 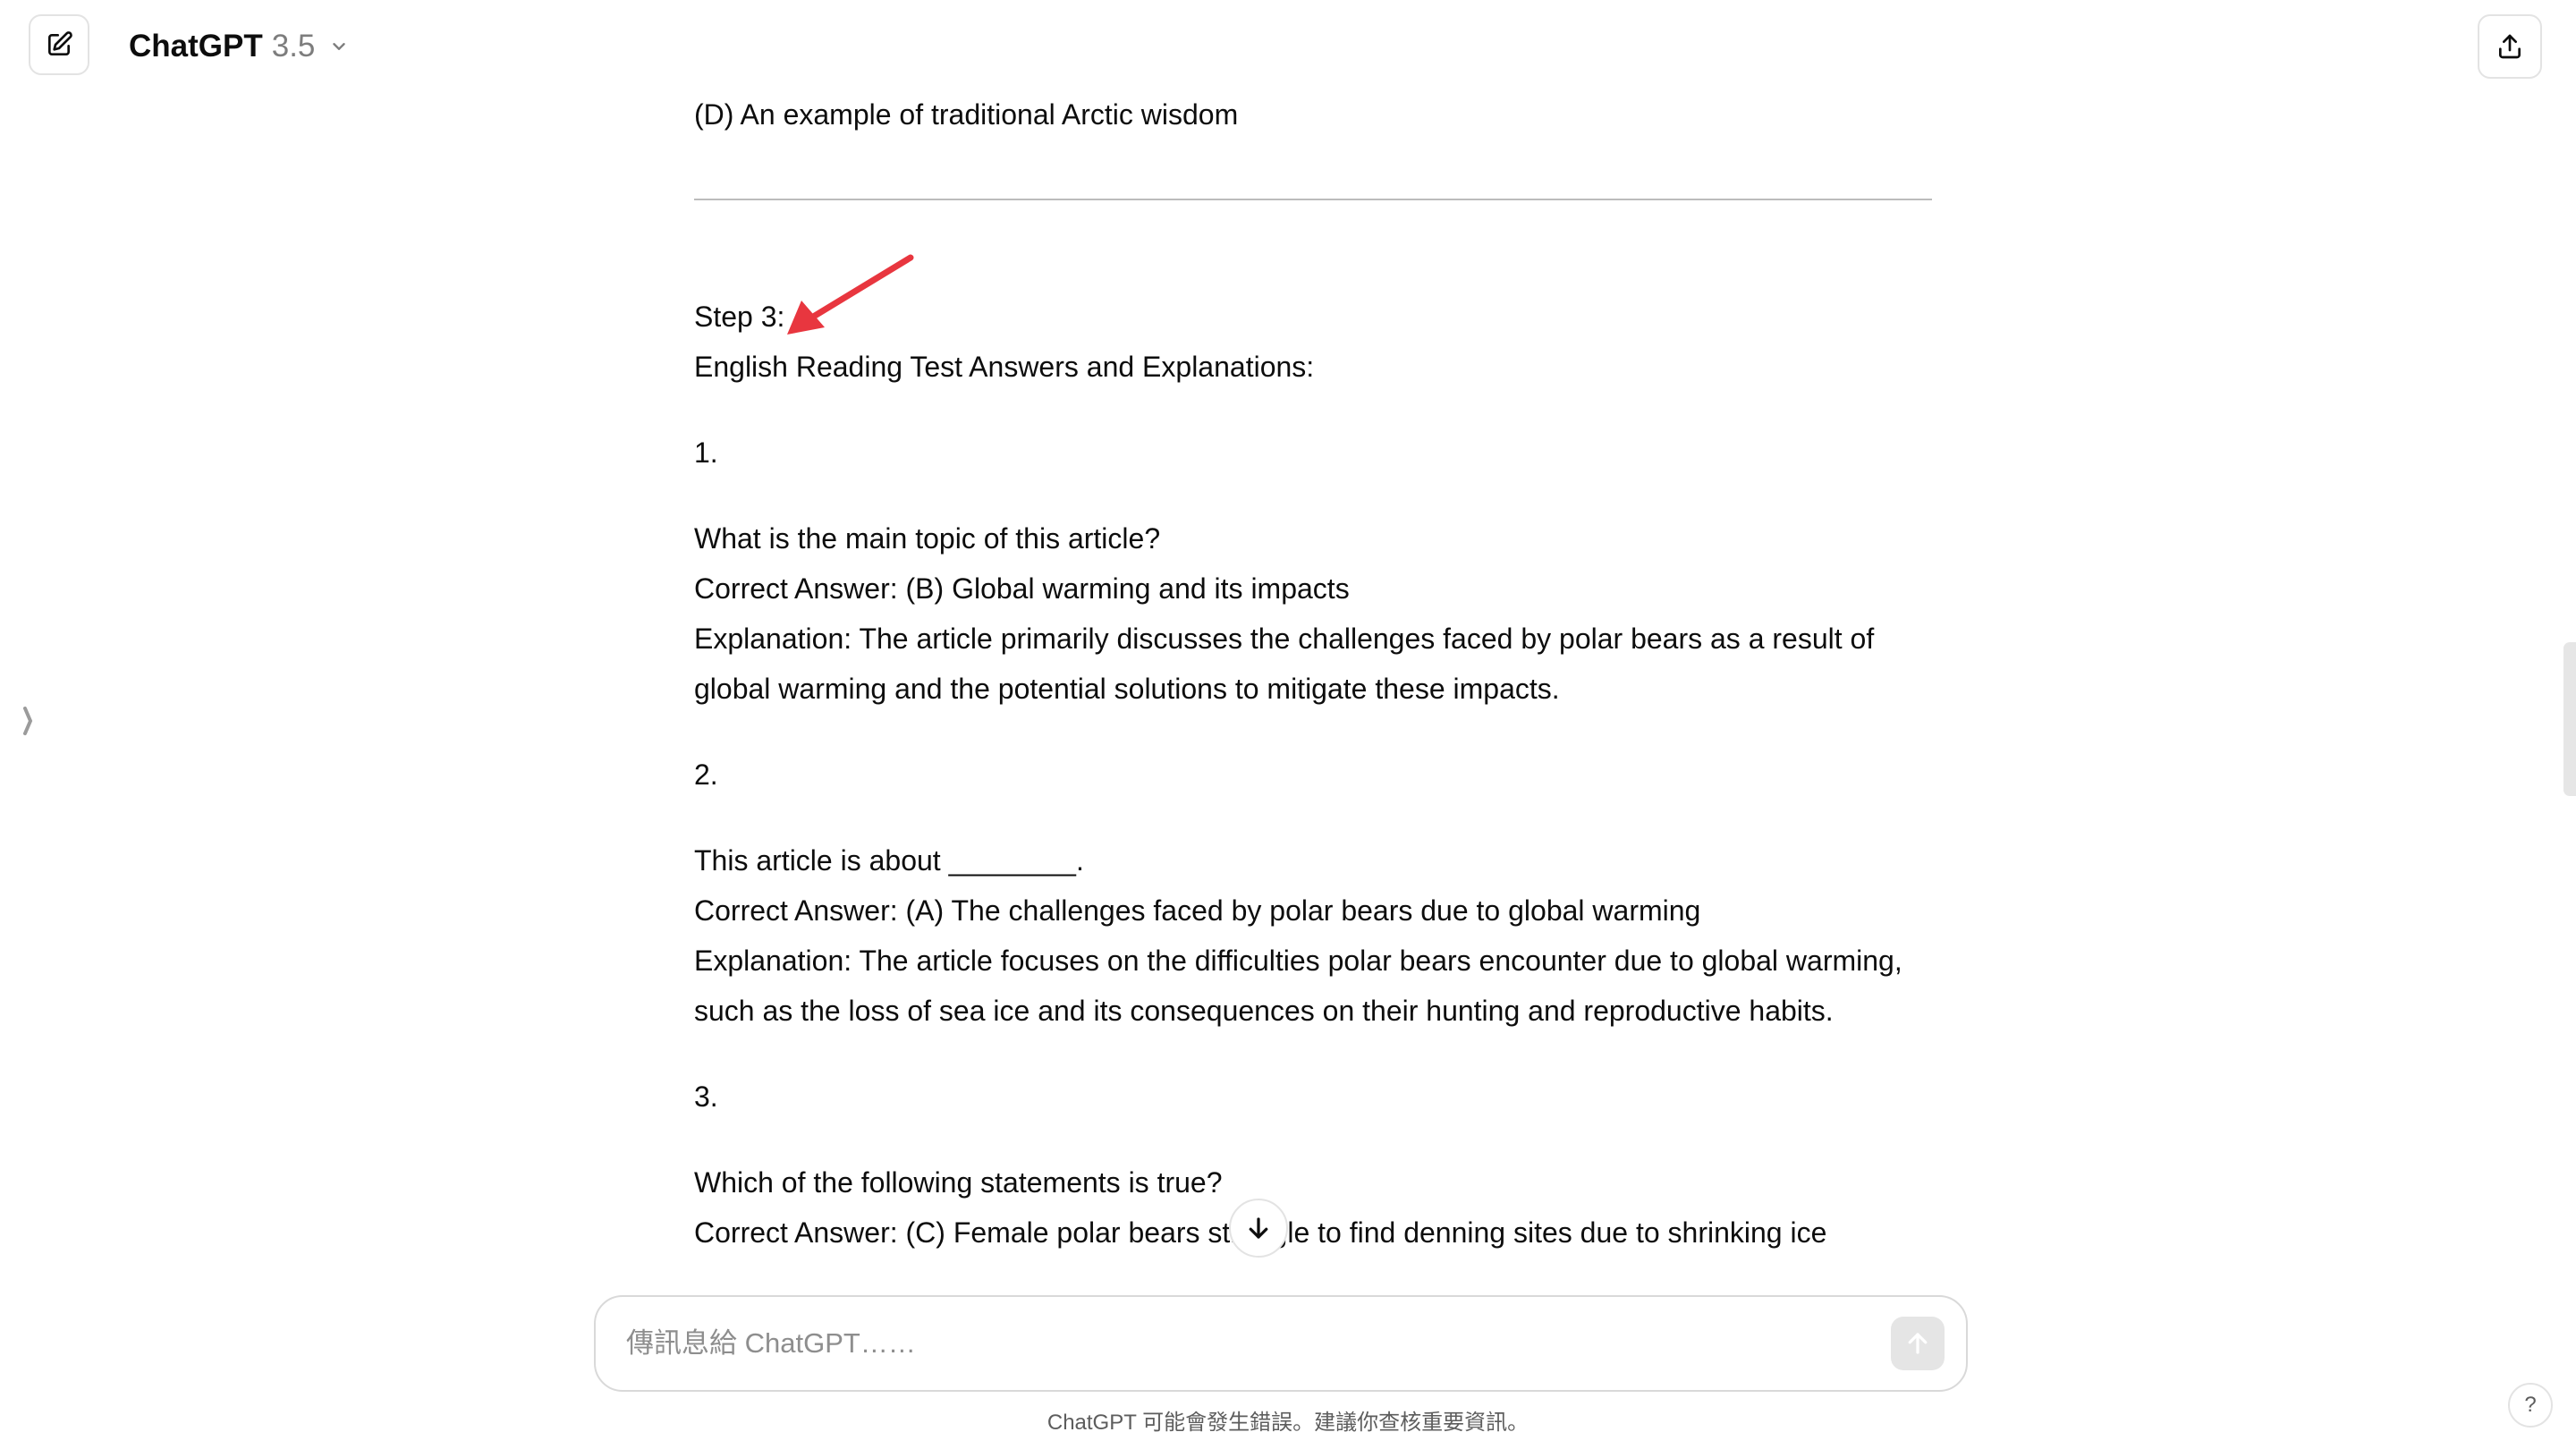 I want to click on message-composer, so click(x=1281, y=1343).